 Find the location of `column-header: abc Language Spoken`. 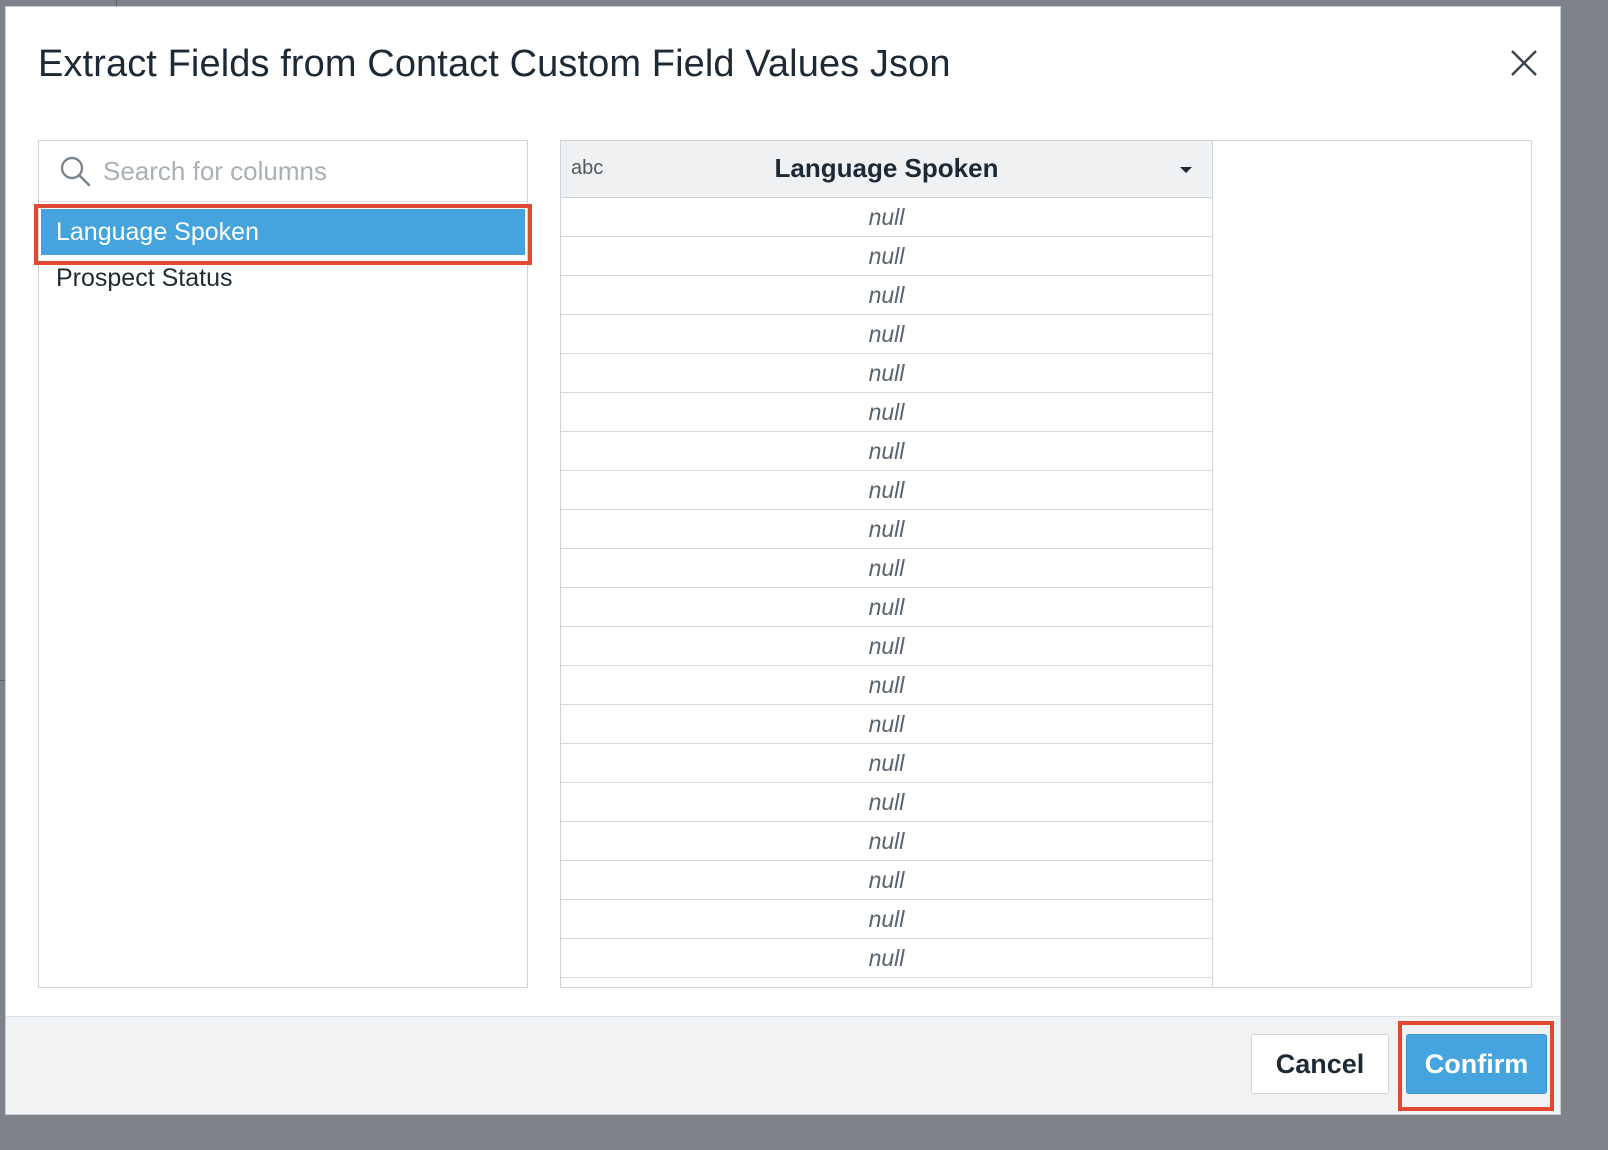

column-header: abc Language Spoken is located at coordinates (886, 169).